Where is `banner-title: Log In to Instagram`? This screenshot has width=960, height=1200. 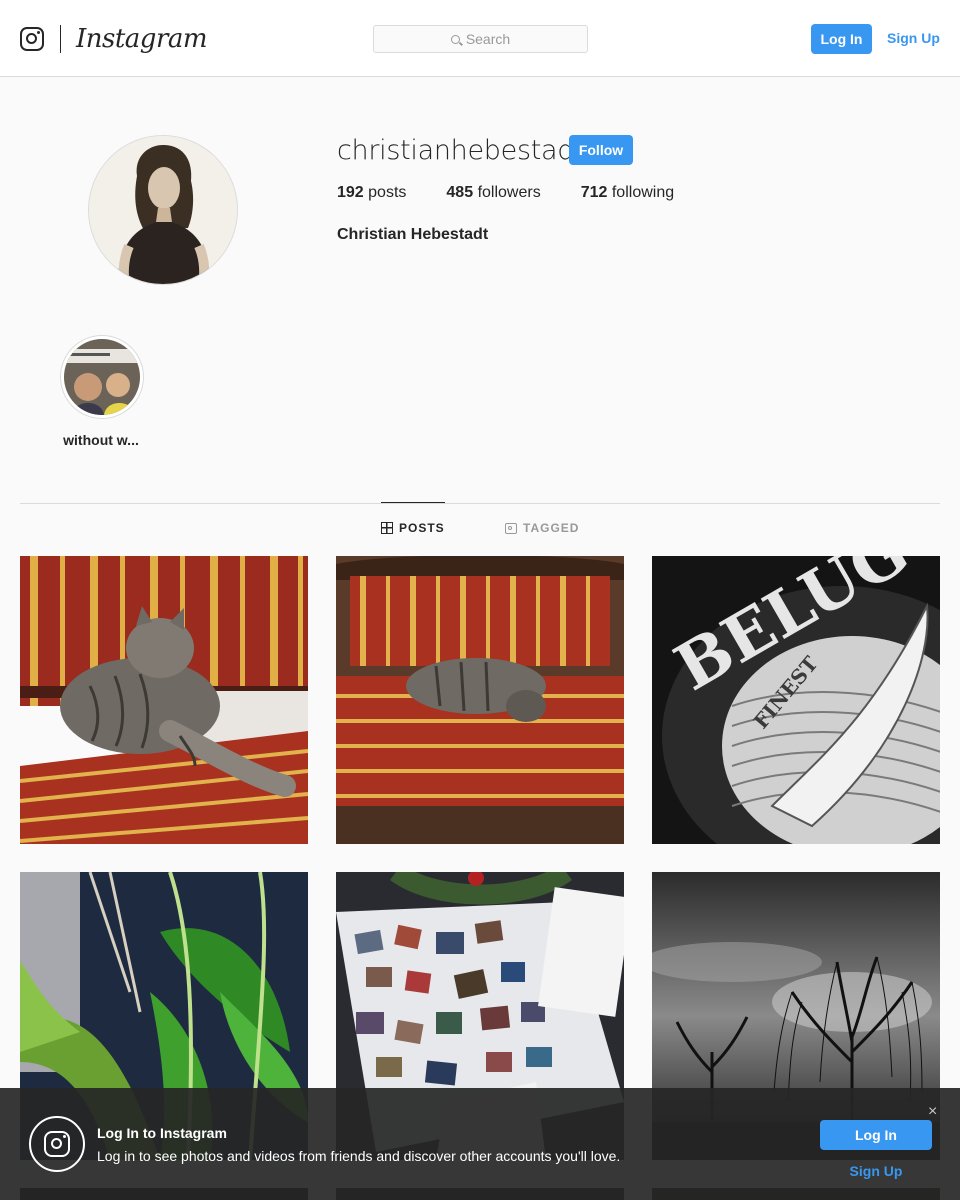
banner-title: Log In to Instagram is located at coordinates (162, 1133).